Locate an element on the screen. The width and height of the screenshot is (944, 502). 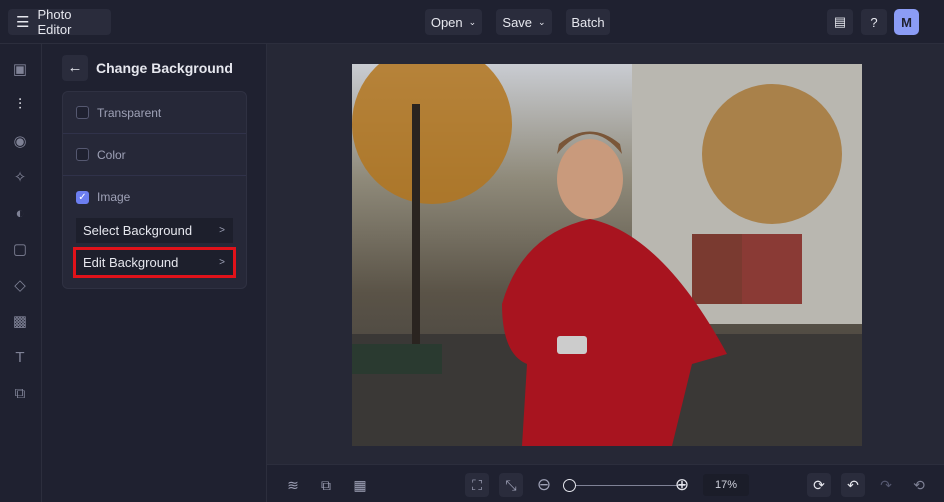
zoom-slider is located at coordinates (625, 485).